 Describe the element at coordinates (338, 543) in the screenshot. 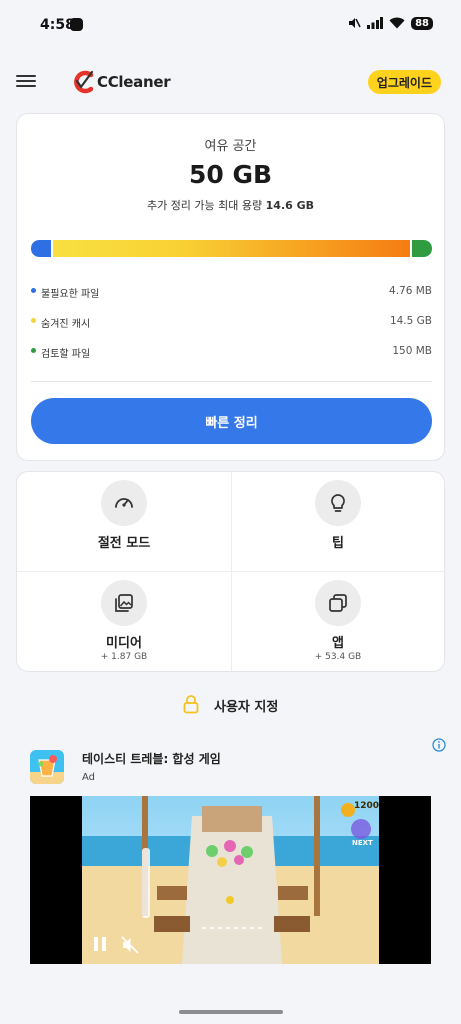

I see `tile-title: 팁` at that location.